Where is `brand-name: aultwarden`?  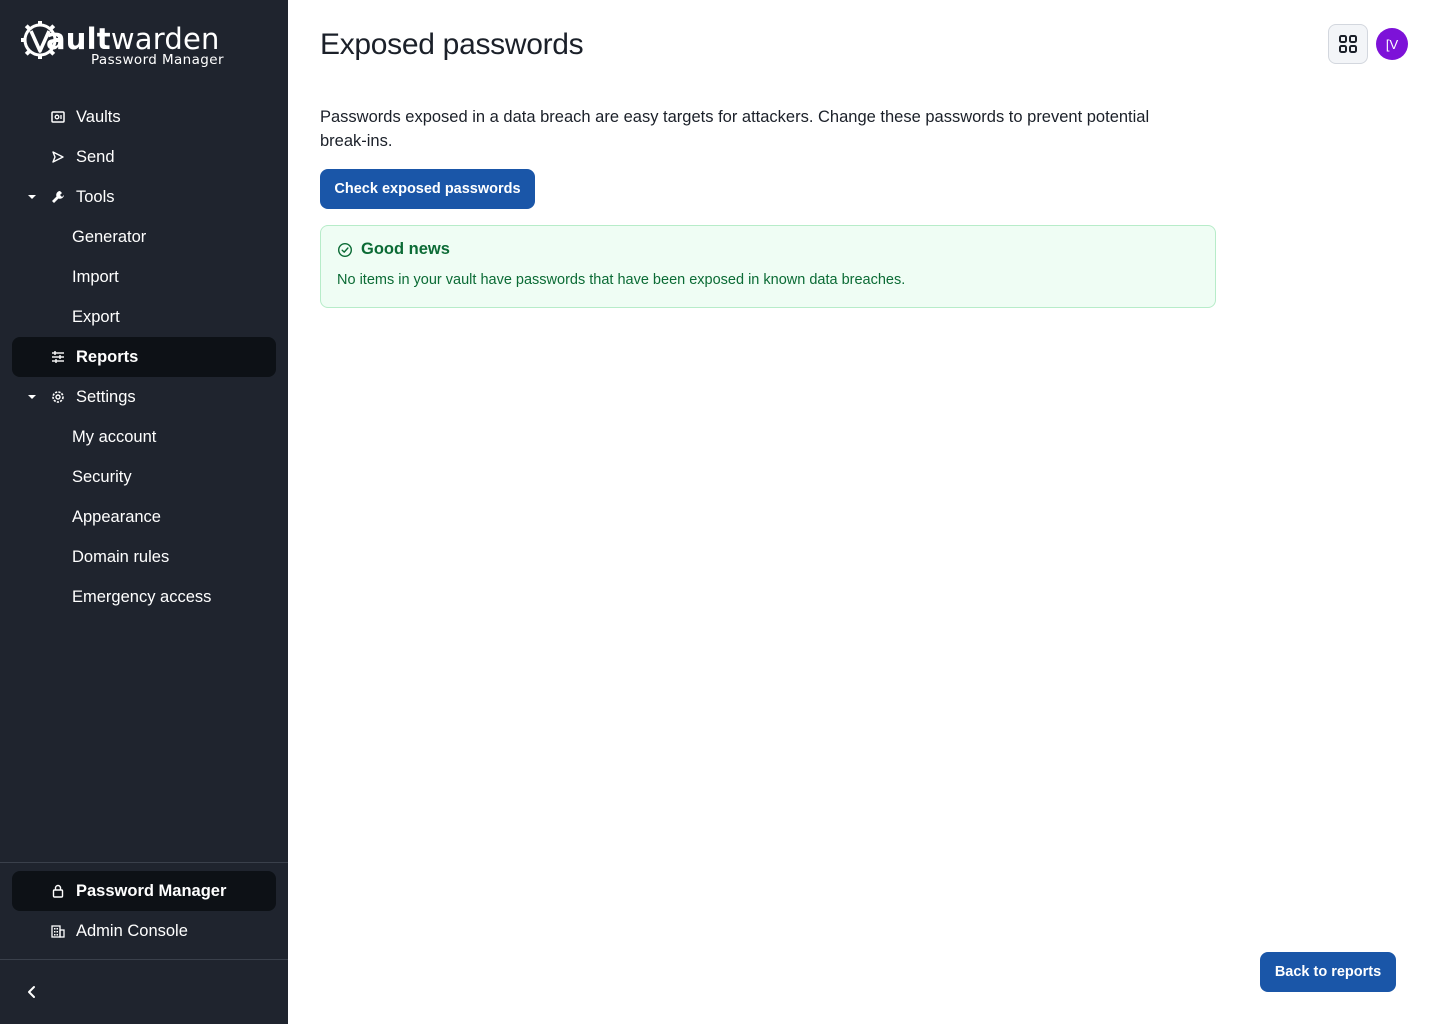 brand-name: aultwarden is located at coordinates (133, 39).